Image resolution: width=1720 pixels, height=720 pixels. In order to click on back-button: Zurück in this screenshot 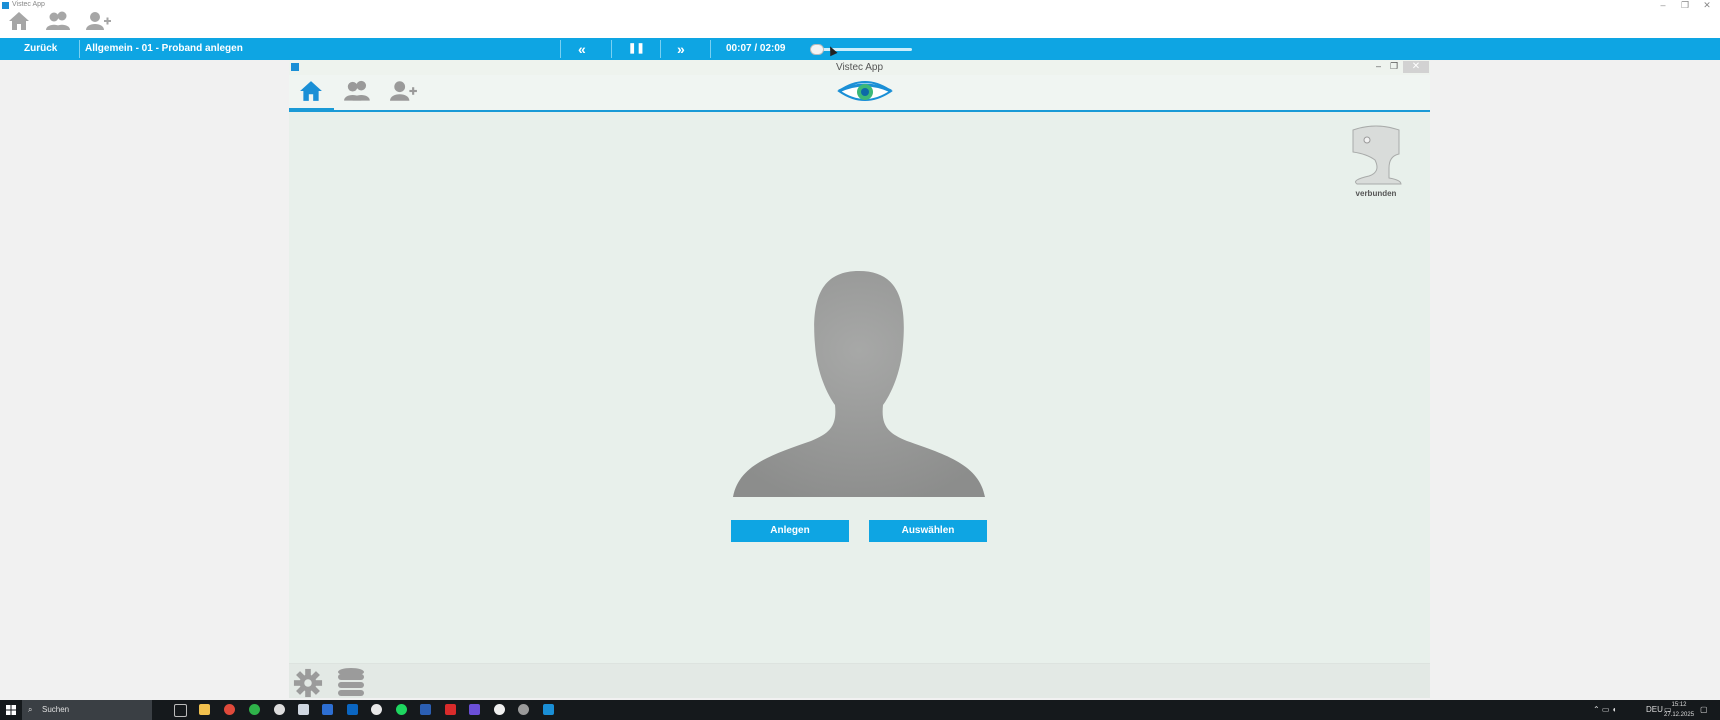, I will do `click(40, 49)`.